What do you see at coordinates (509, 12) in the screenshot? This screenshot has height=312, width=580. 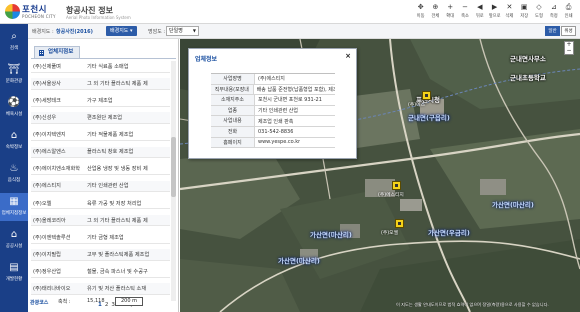 I see `toolbar-button-6: ✕ 삭제` at bounding box center [509, 12].